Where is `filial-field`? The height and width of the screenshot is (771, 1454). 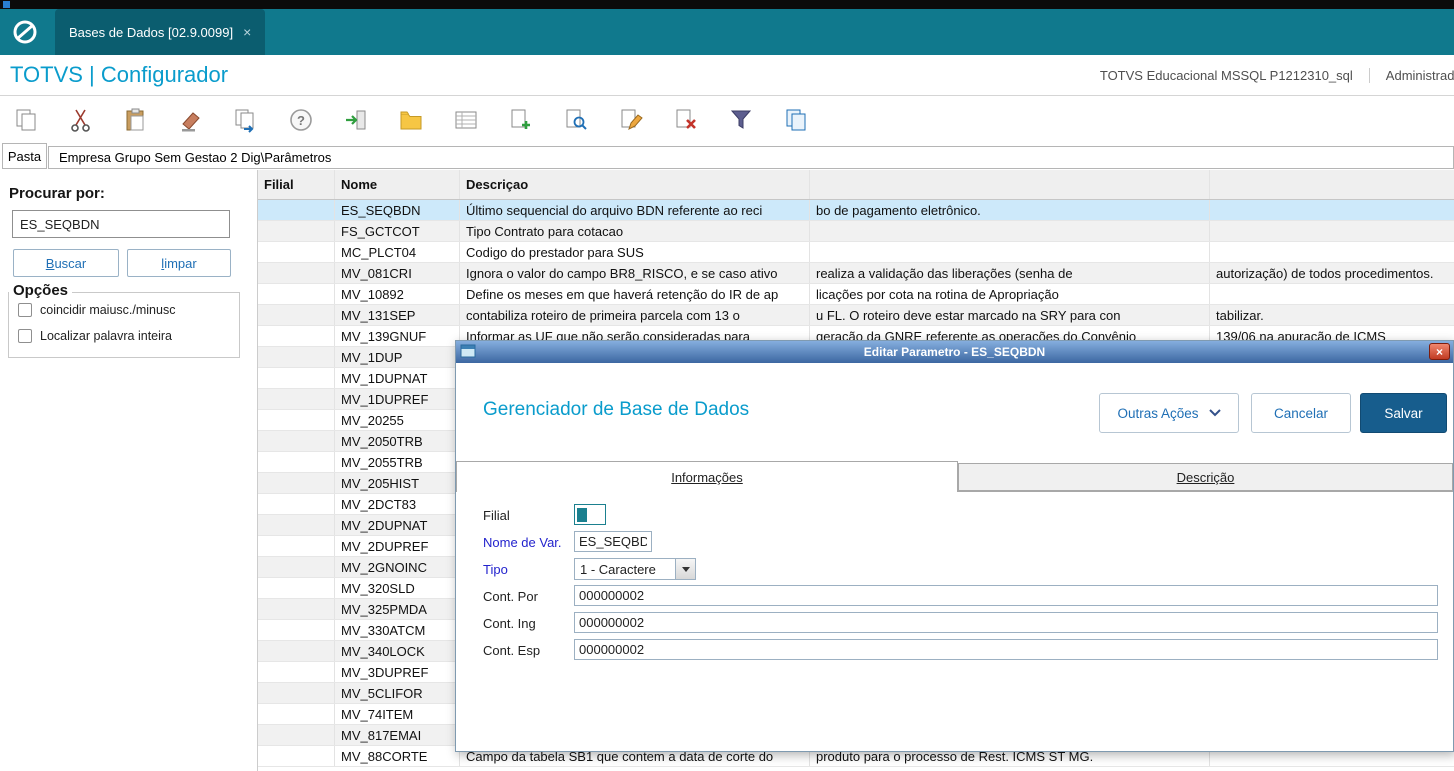
filial-field is located at coordinates (590, 514).